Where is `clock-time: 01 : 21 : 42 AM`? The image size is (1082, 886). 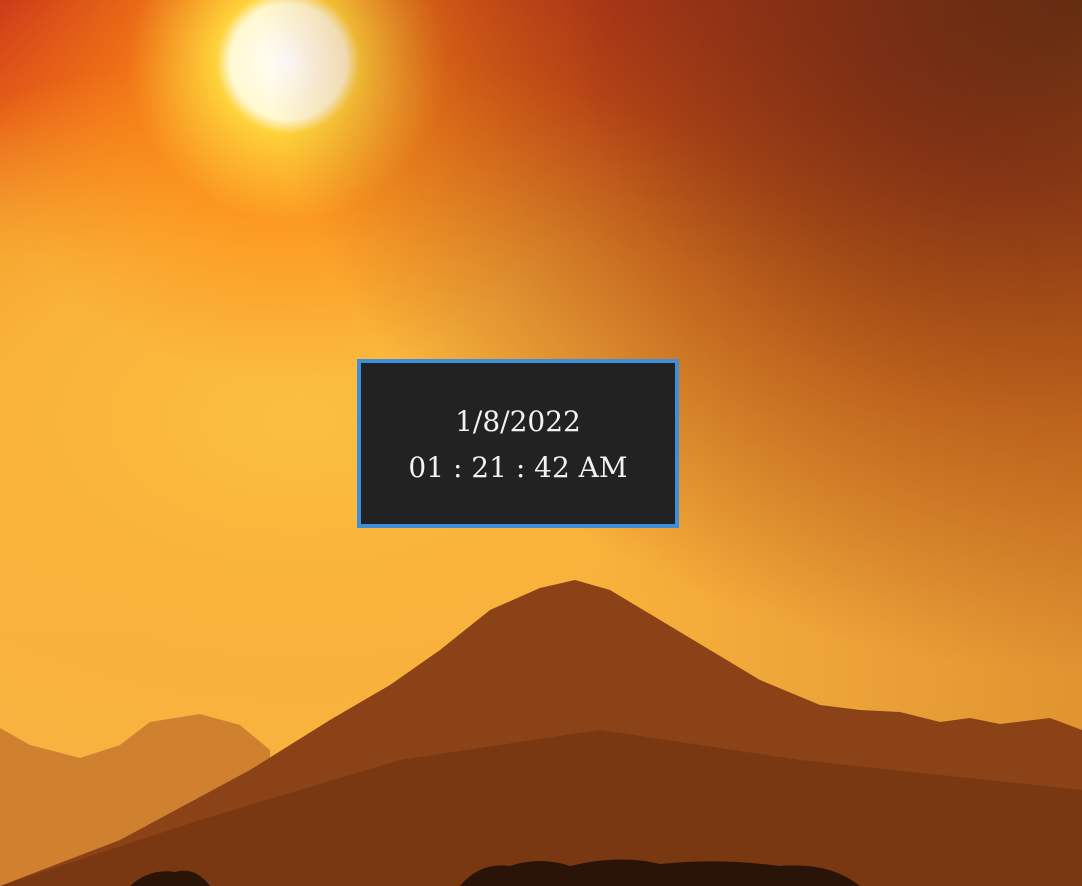
clock-time: 01 : 21 : 42 AM is located at coordinates (518, 467).